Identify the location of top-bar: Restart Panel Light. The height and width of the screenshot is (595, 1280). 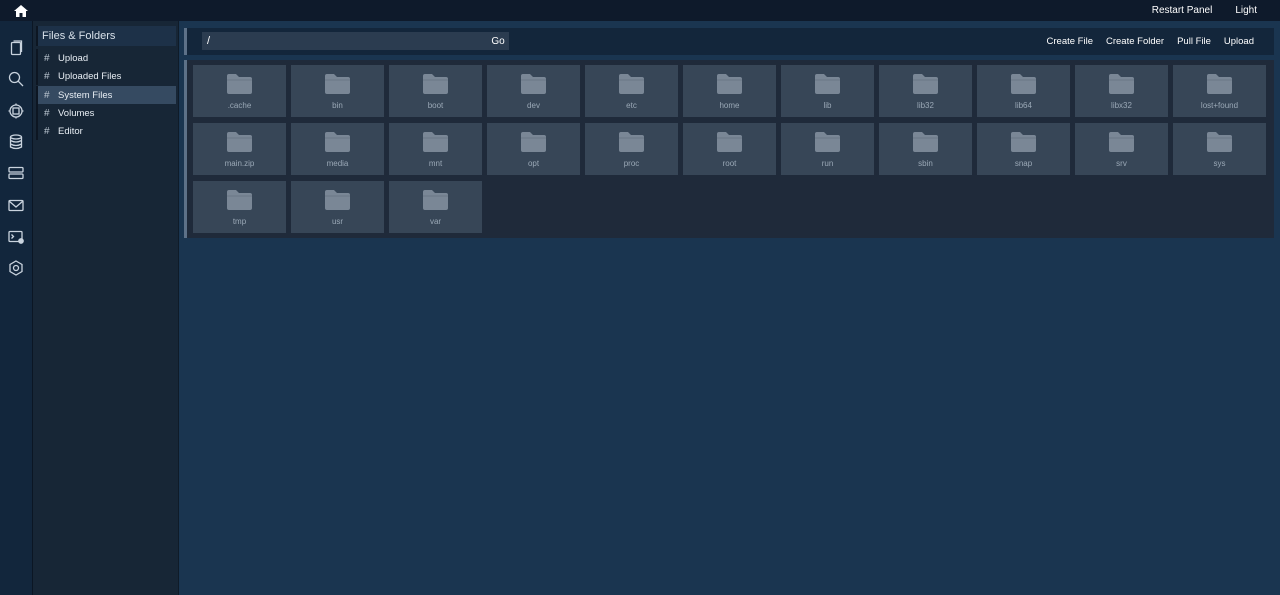
(640, 10).